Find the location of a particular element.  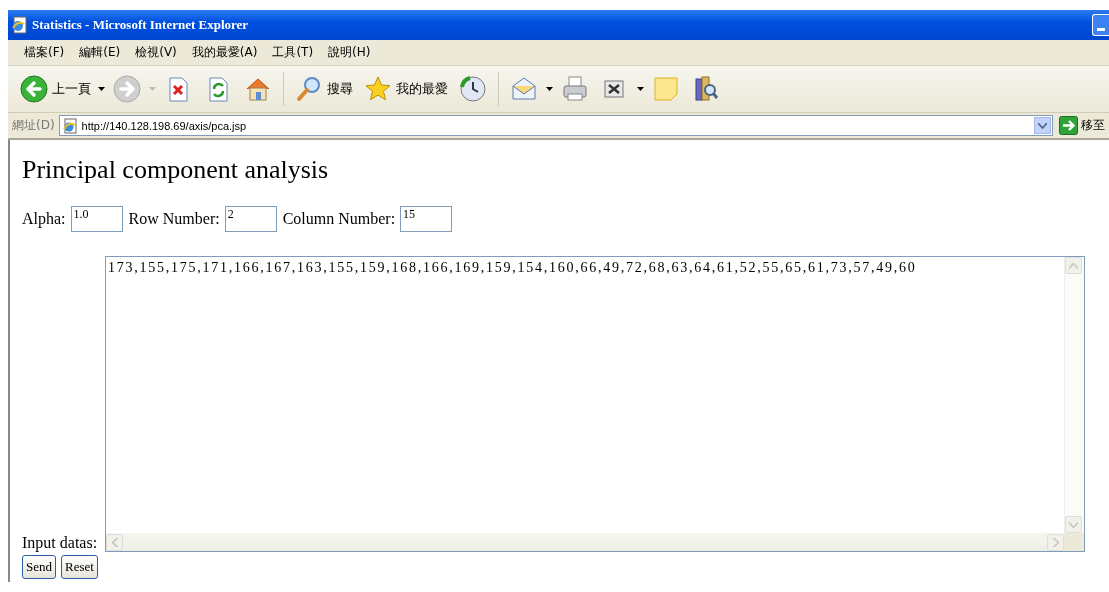

menu-item: 工具(T) is located at coordinates (293, 52).